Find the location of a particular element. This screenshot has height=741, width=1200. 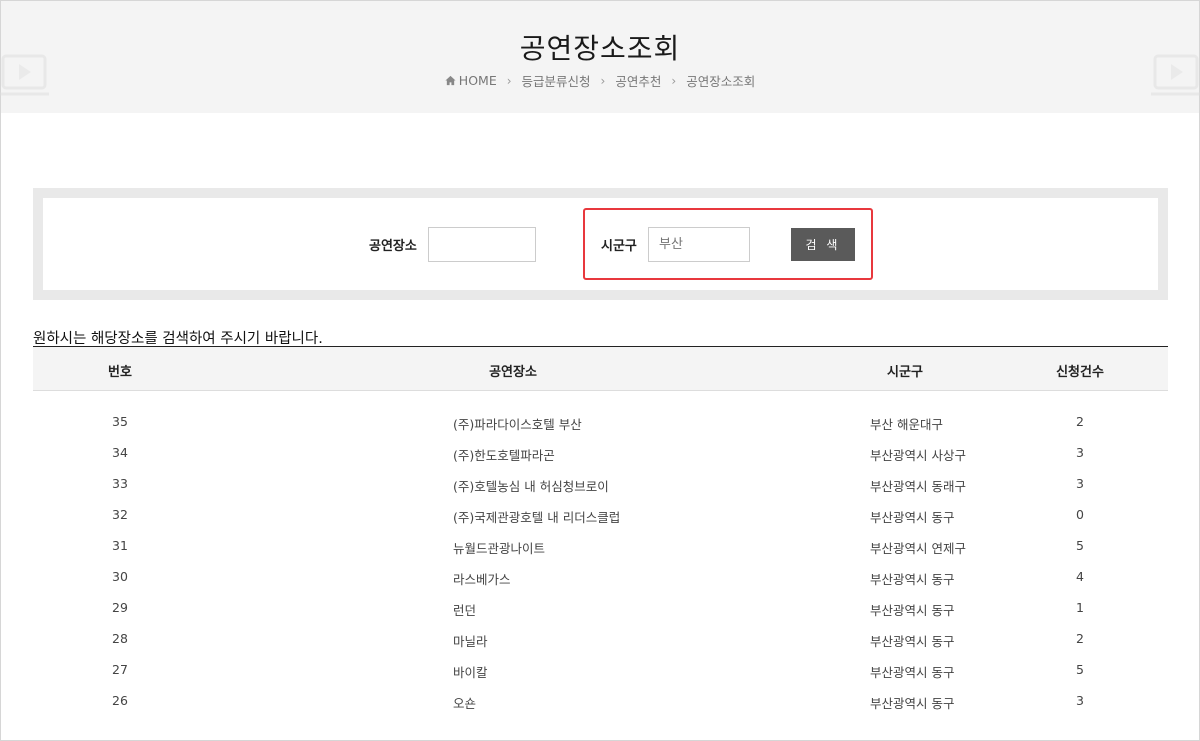

table-row: 33 (주)호텔농심 내 허심청브로이 부산광역시 동래구 3 is located at coordinates (600, 484).